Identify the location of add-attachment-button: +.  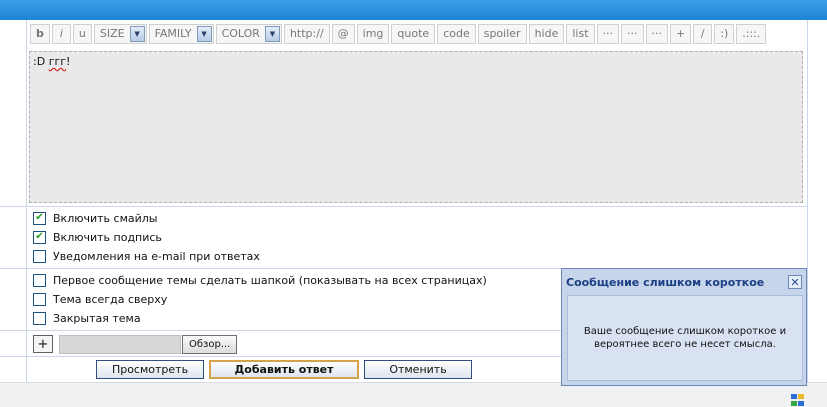
(43, 344).